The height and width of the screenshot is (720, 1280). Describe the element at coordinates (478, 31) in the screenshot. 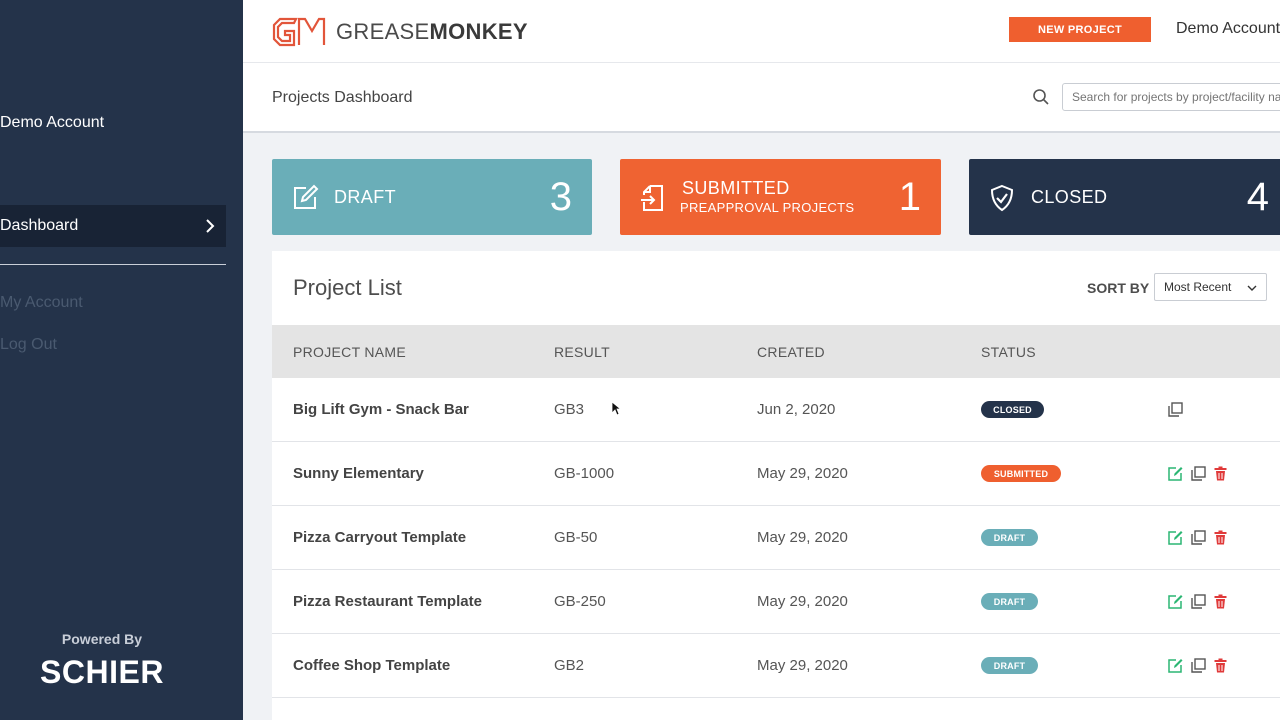

I see `logo-text-monkey: MONKEY` at that location.